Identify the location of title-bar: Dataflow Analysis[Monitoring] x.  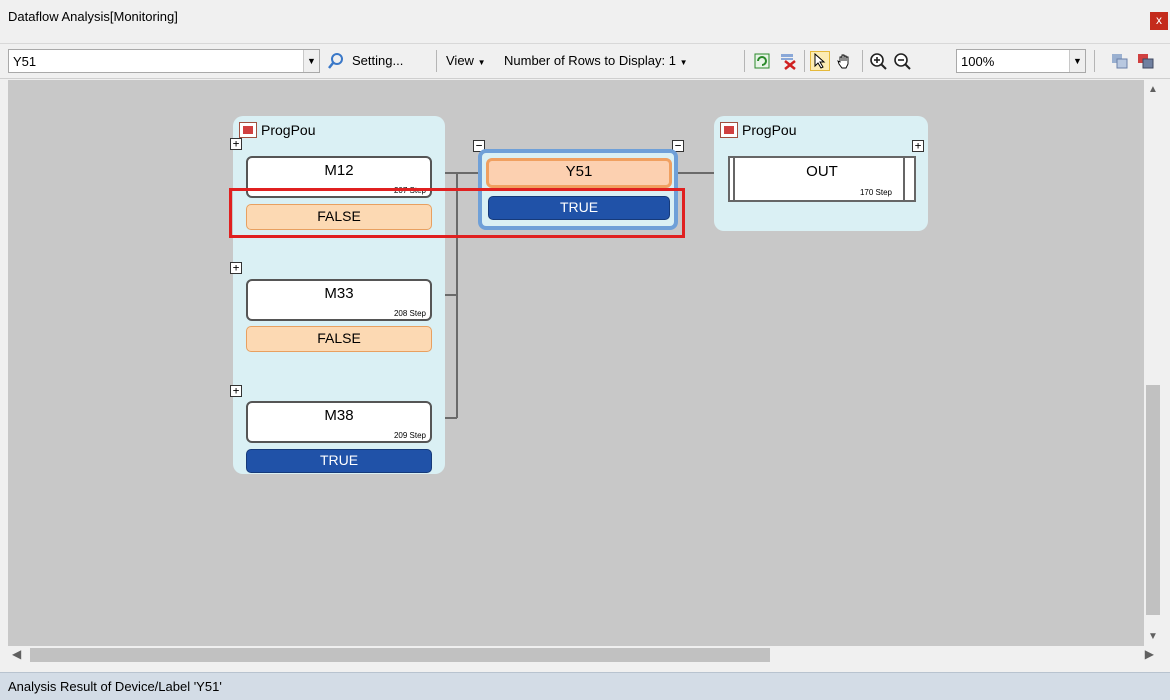
(585, 19).